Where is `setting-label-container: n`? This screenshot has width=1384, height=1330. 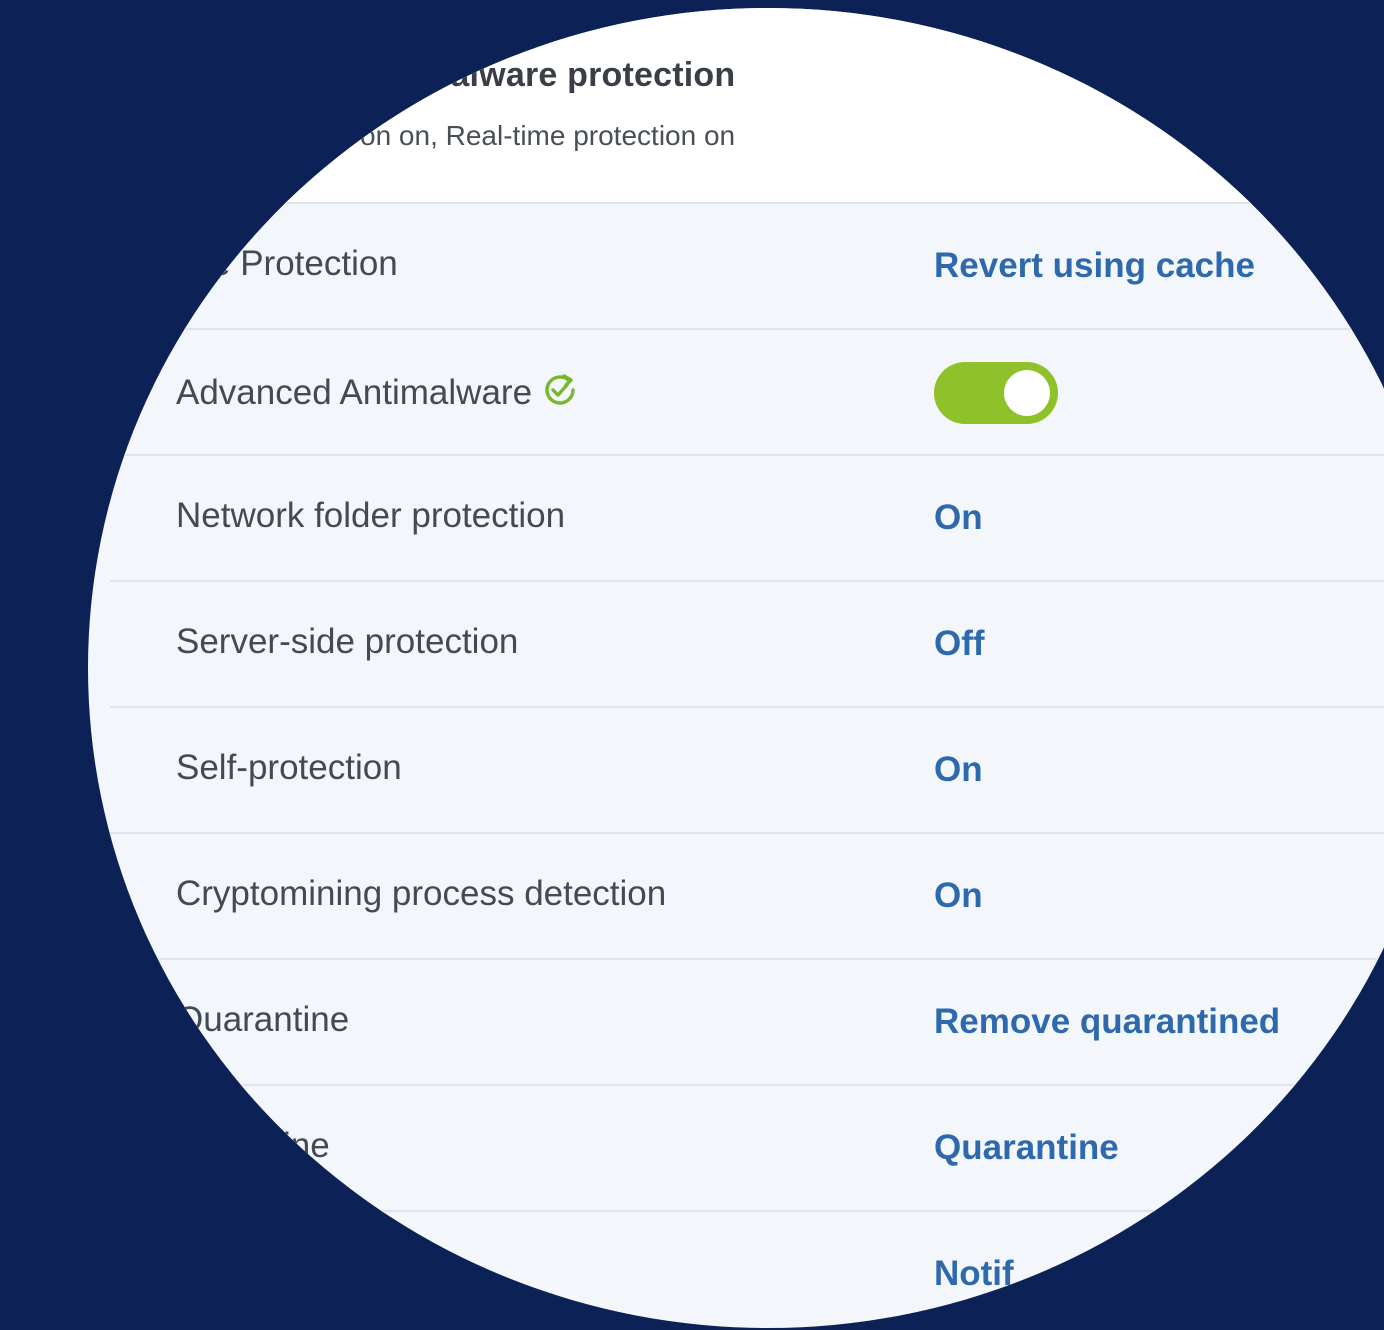
setting-label-container: n is located at coordinates (209, 1276).